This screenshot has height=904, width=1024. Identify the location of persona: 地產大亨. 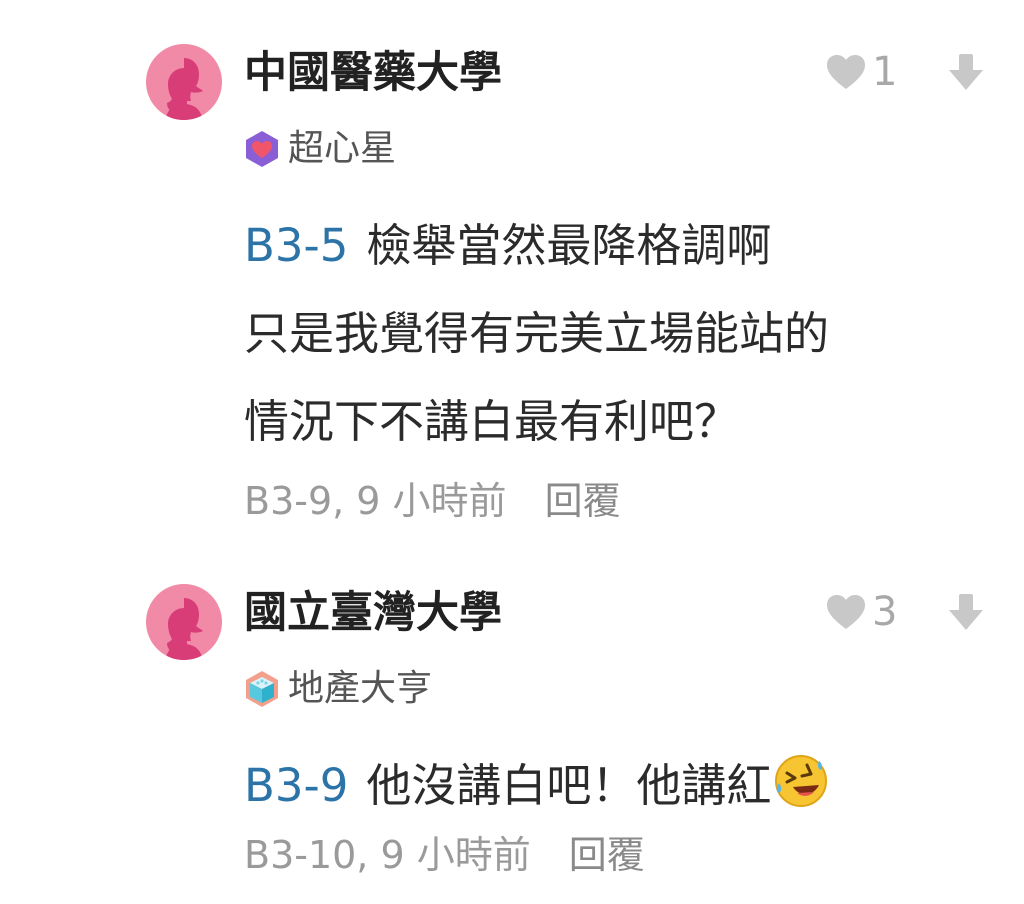
(337, 689).